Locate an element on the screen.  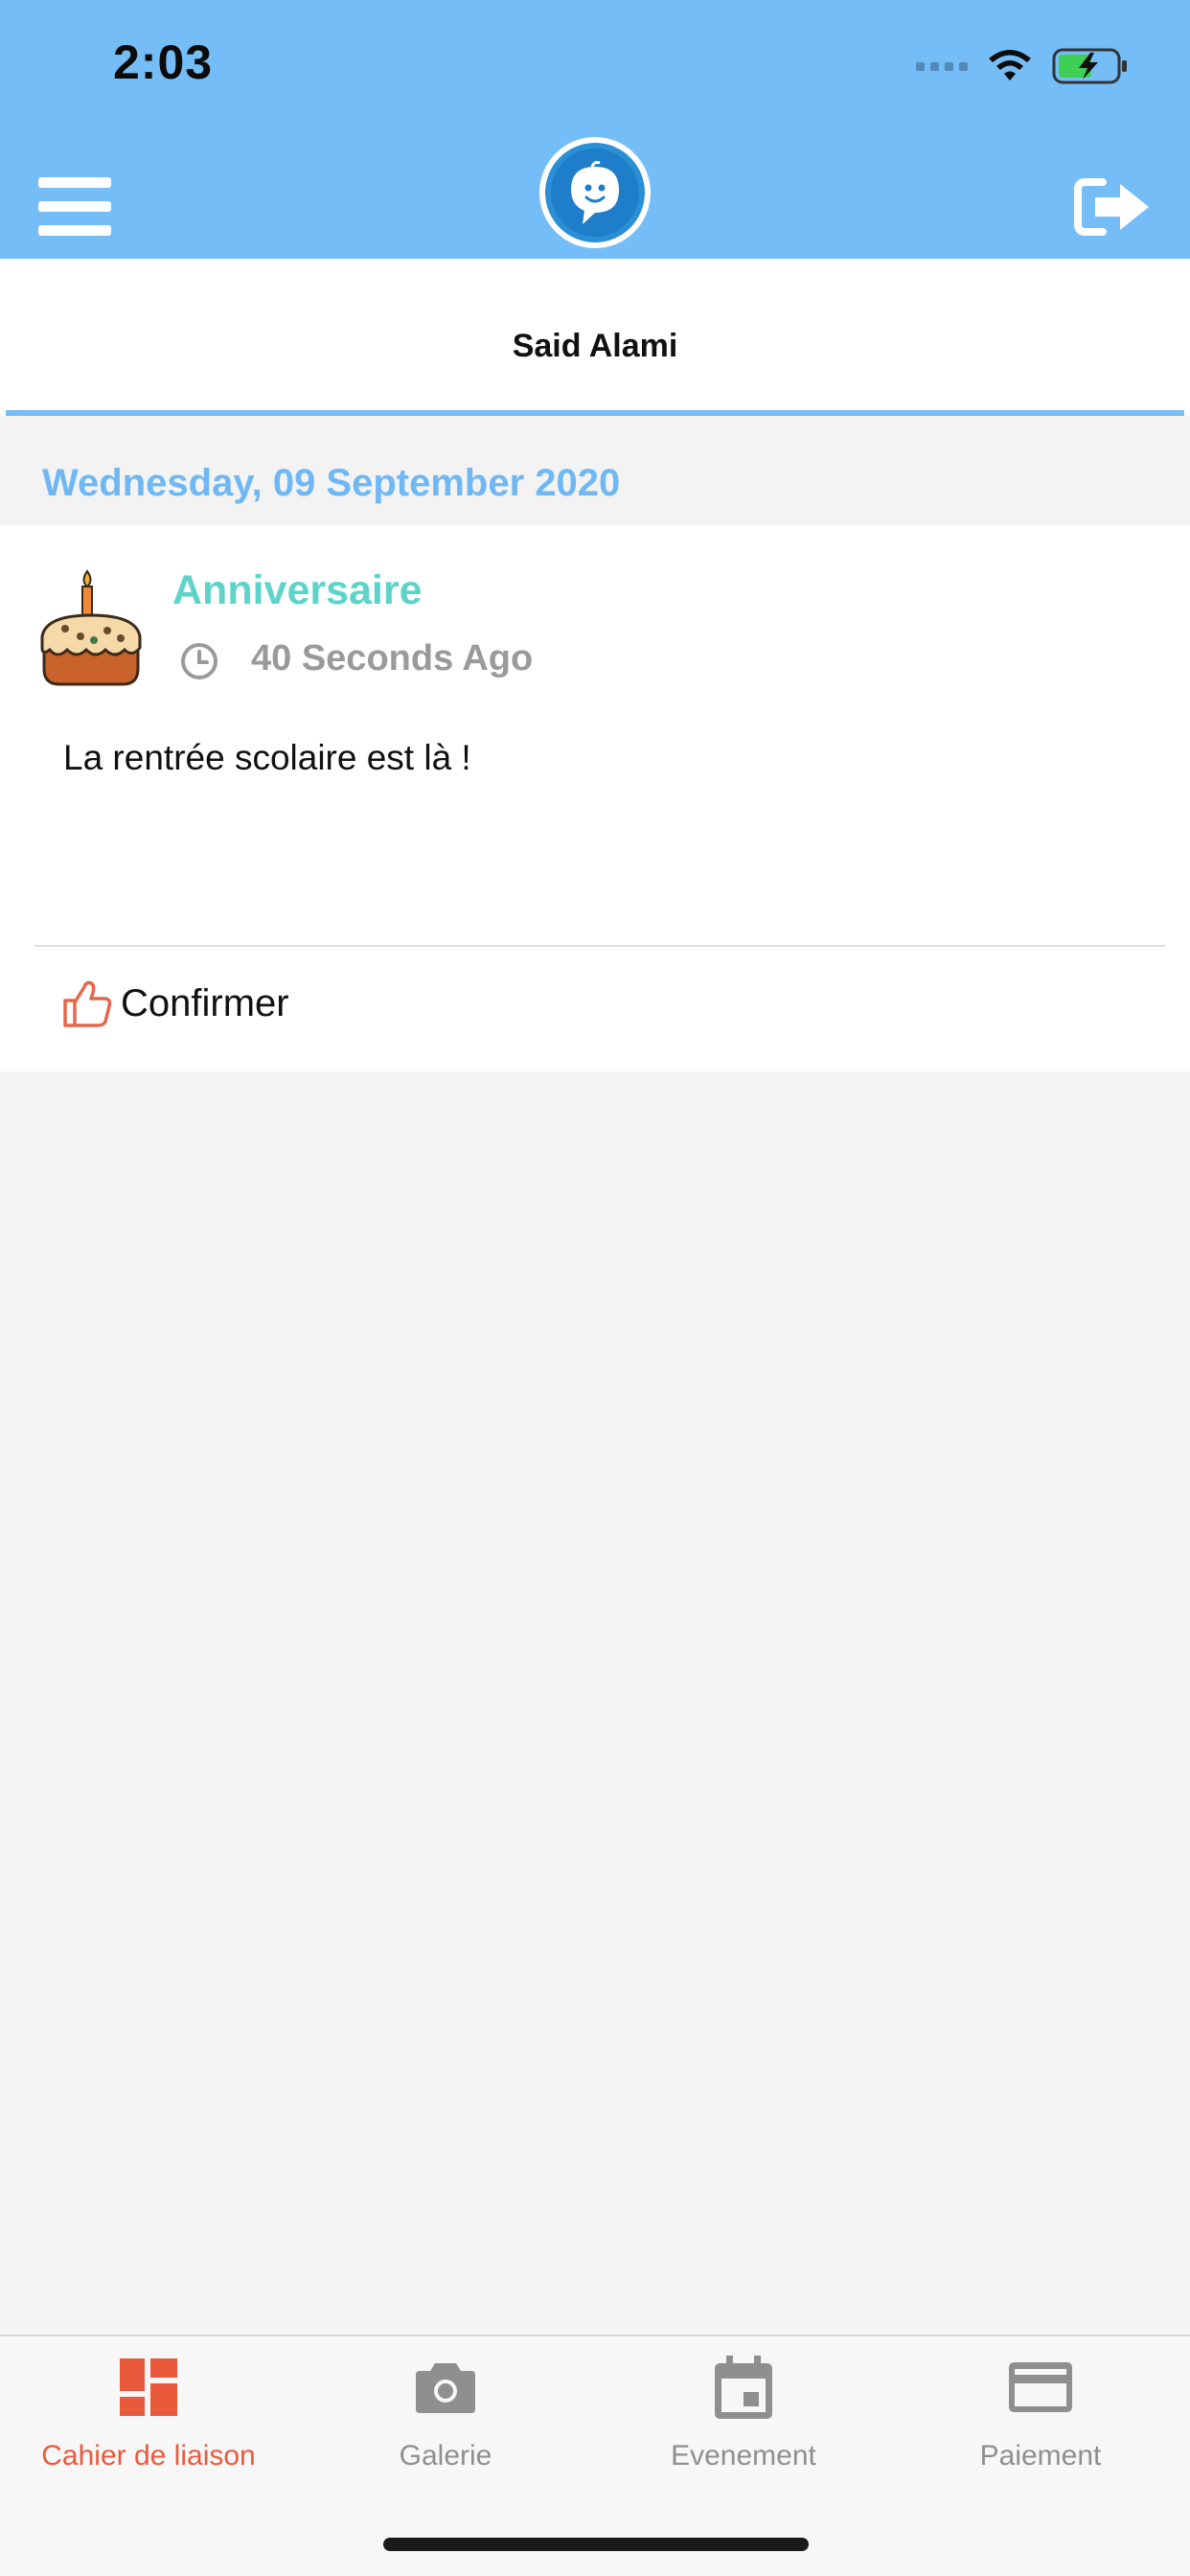
tab-paiement: Paiement is located at coordinates (1040, 2425).